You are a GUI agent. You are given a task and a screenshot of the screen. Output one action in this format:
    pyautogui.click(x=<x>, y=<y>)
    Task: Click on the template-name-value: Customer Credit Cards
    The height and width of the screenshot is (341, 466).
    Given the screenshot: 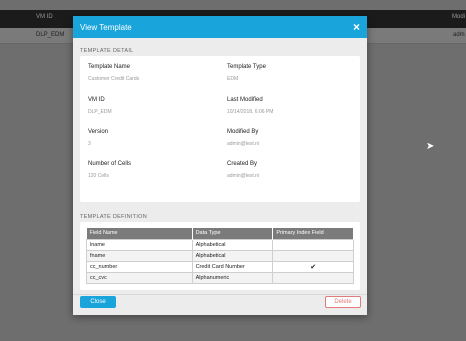 What is the action you would take?
    pyautogui.click(x=114, y=79)
    